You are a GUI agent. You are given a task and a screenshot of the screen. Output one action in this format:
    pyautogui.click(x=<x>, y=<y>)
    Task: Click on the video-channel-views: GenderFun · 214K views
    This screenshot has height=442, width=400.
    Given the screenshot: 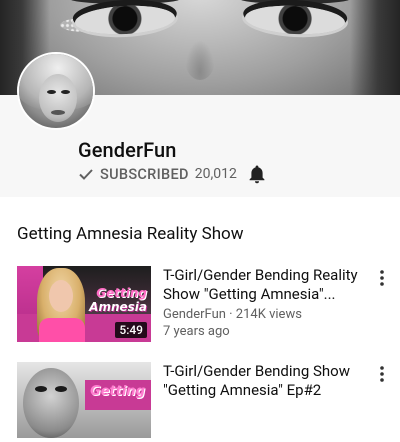 What is the action you would take?
    pyautogui.click(x=232, y=314)
    